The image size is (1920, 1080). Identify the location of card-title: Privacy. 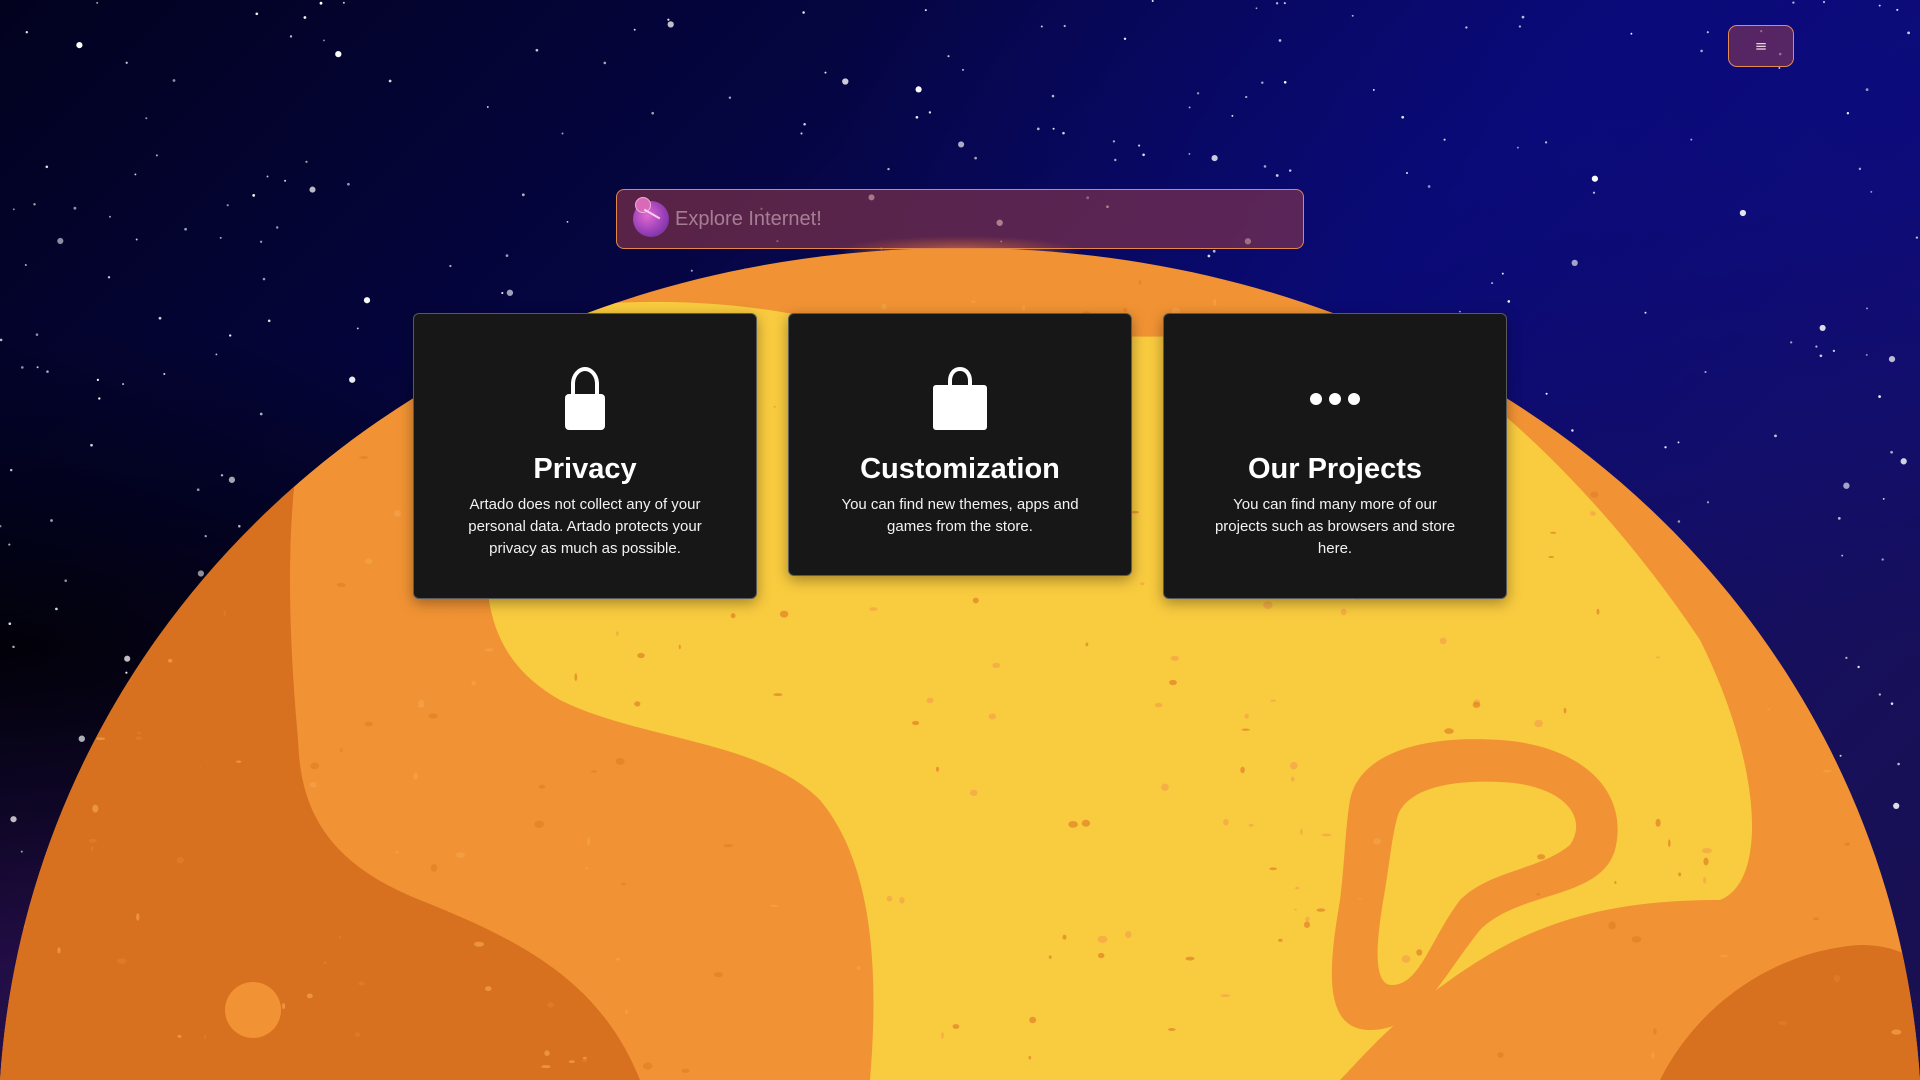
(585, 469).